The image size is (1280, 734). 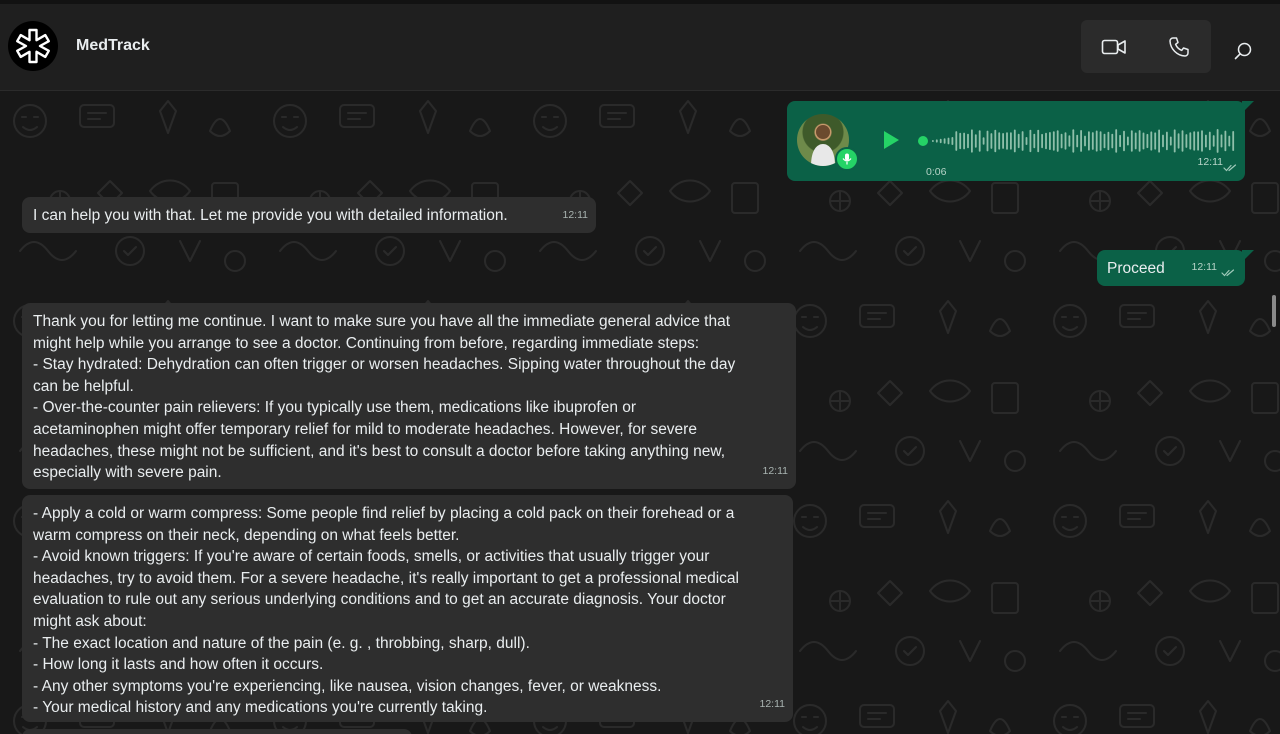 I want to click on contact-name: MedTrack, so click(x=113, y=46).